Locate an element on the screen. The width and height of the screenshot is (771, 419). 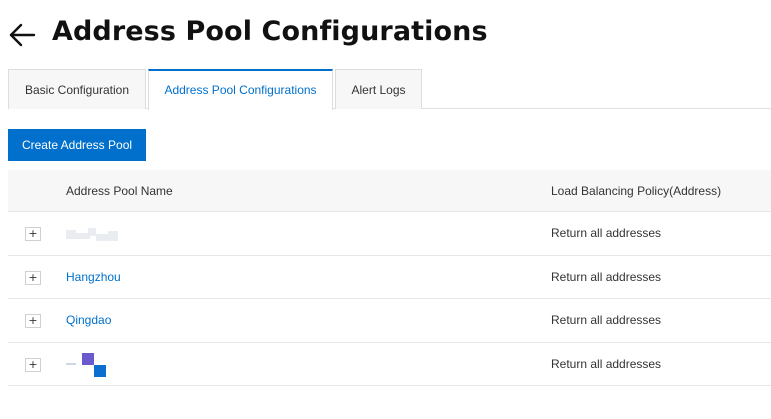
back-button is located at coordinates (23, 35).